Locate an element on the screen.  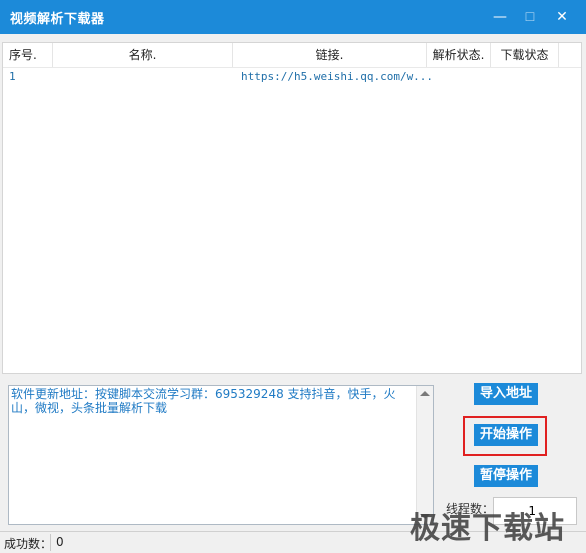
title-bar: 视频解析下载器 — ☐ ✕ is located at coordinates (293, 17).